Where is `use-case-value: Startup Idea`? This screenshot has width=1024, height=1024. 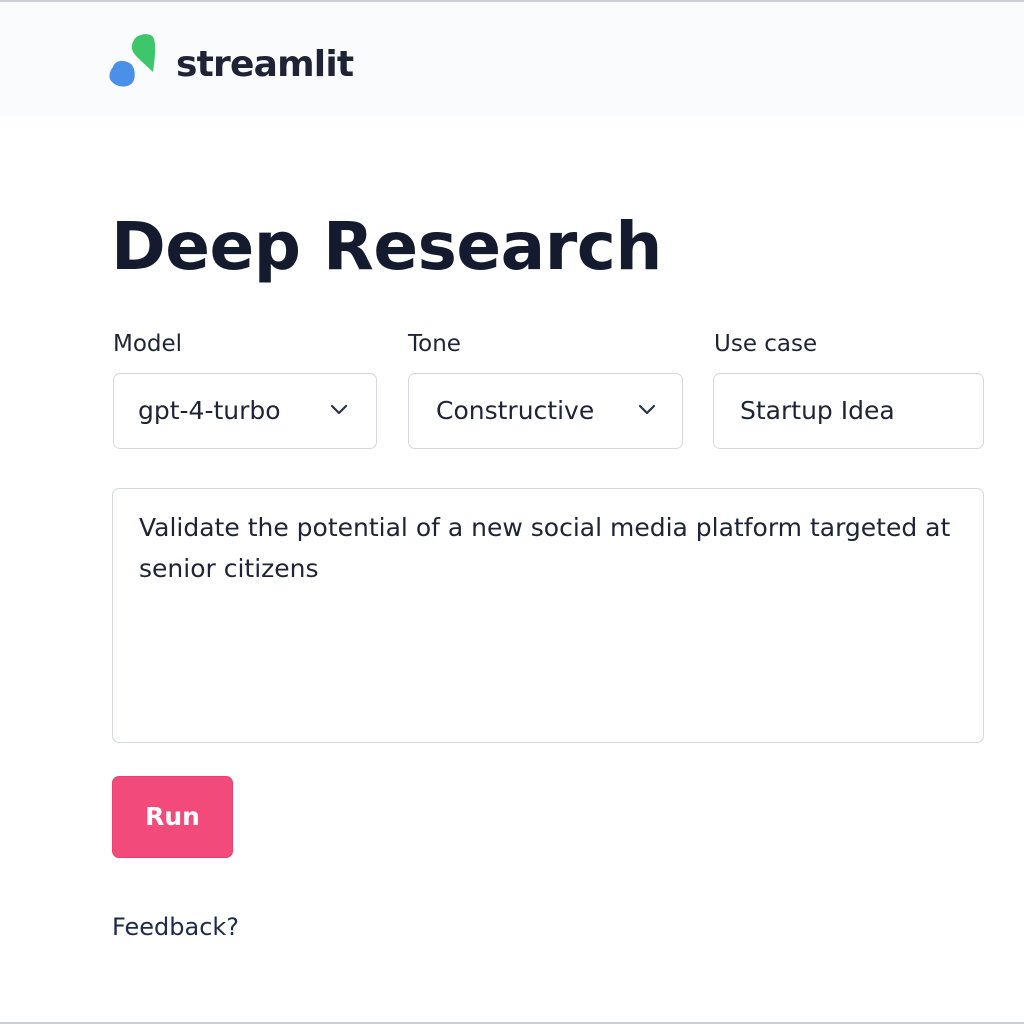 use-case-value: Startup Idea is located at coordinates (817, 410).